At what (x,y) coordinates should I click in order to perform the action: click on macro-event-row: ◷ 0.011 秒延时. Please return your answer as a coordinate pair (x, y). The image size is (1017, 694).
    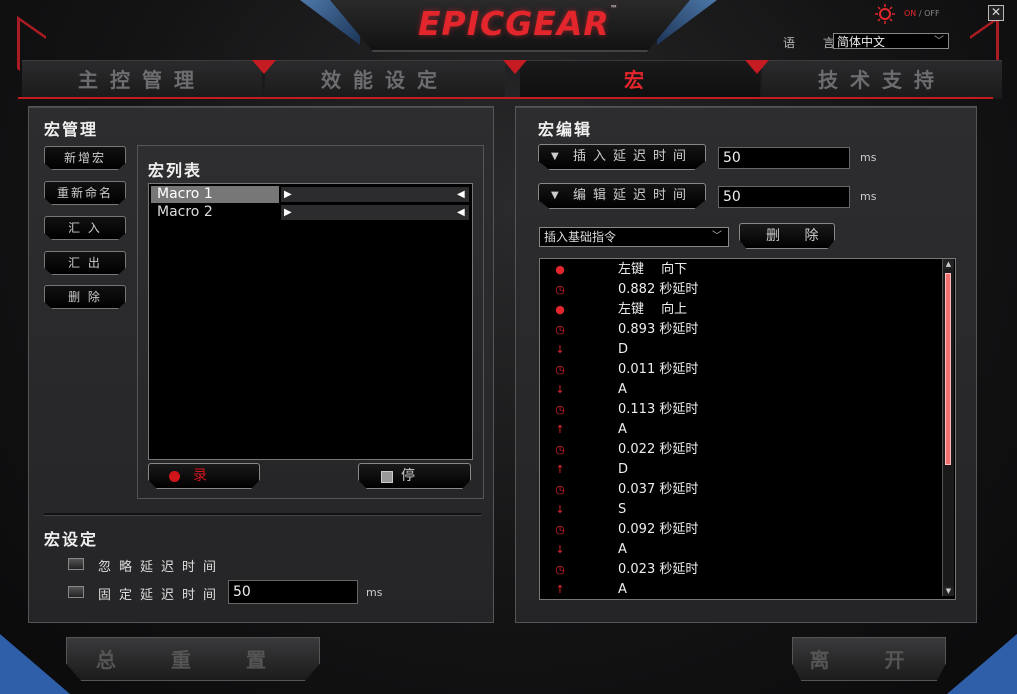
    Looking at the image, I should click on (740, 370).